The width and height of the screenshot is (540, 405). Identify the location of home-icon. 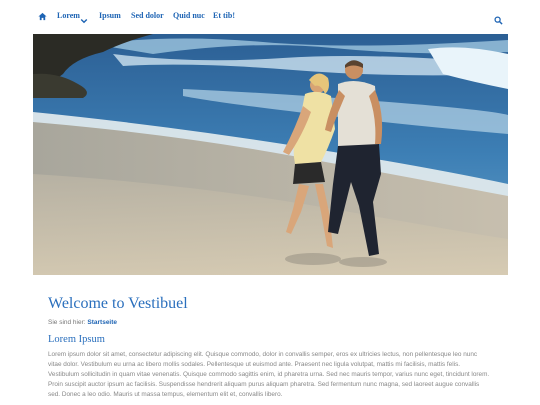
(42, 16).